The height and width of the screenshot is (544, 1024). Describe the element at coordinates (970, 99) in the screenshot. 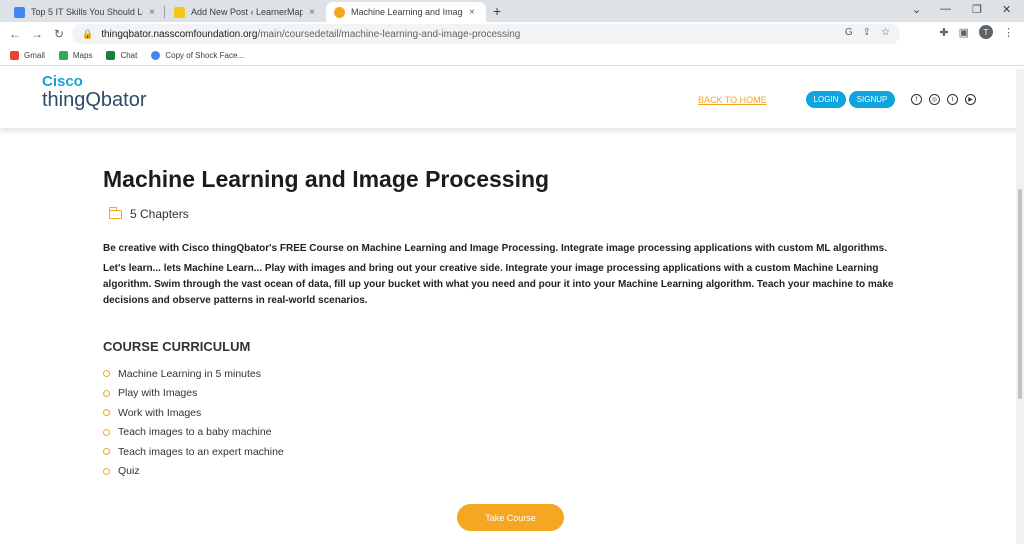

I see `youtube-icon: ▶` at that location.